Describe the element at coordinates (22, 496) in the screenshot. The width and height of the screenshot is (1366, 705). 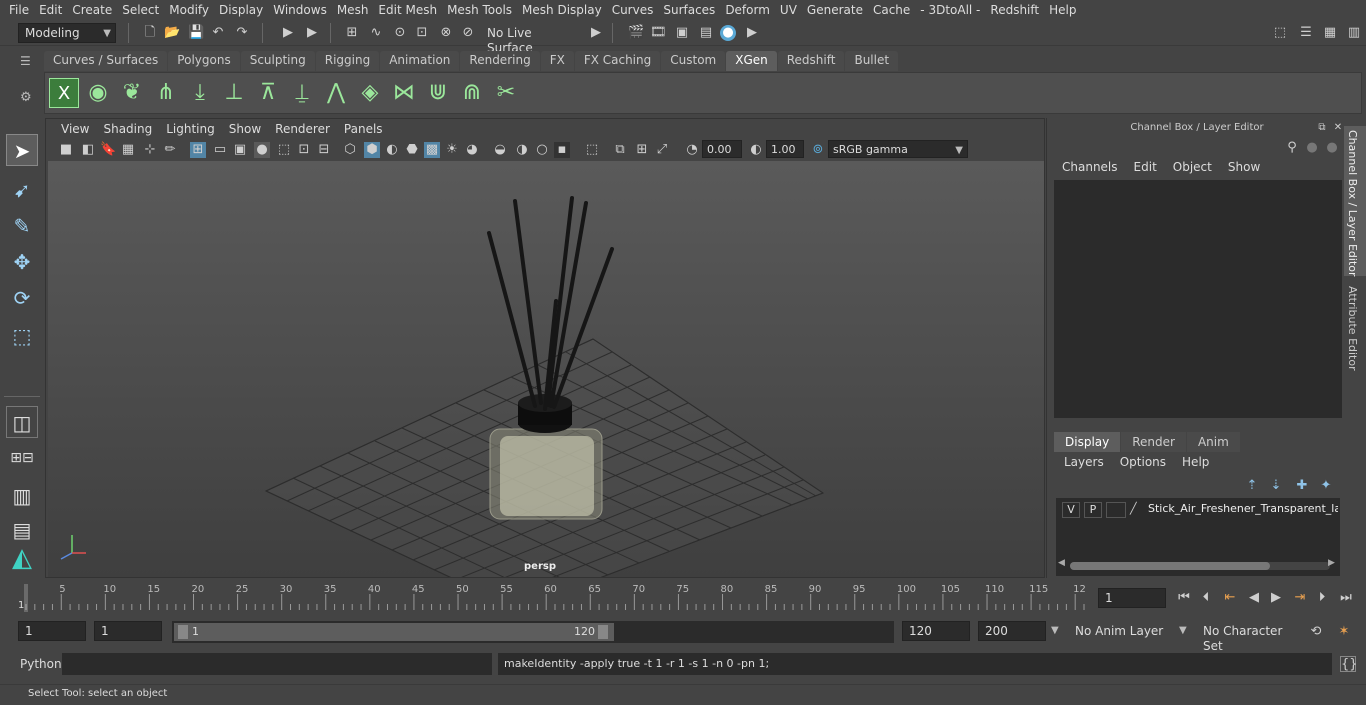
I see `layout-two-icon: ▥` at that location.